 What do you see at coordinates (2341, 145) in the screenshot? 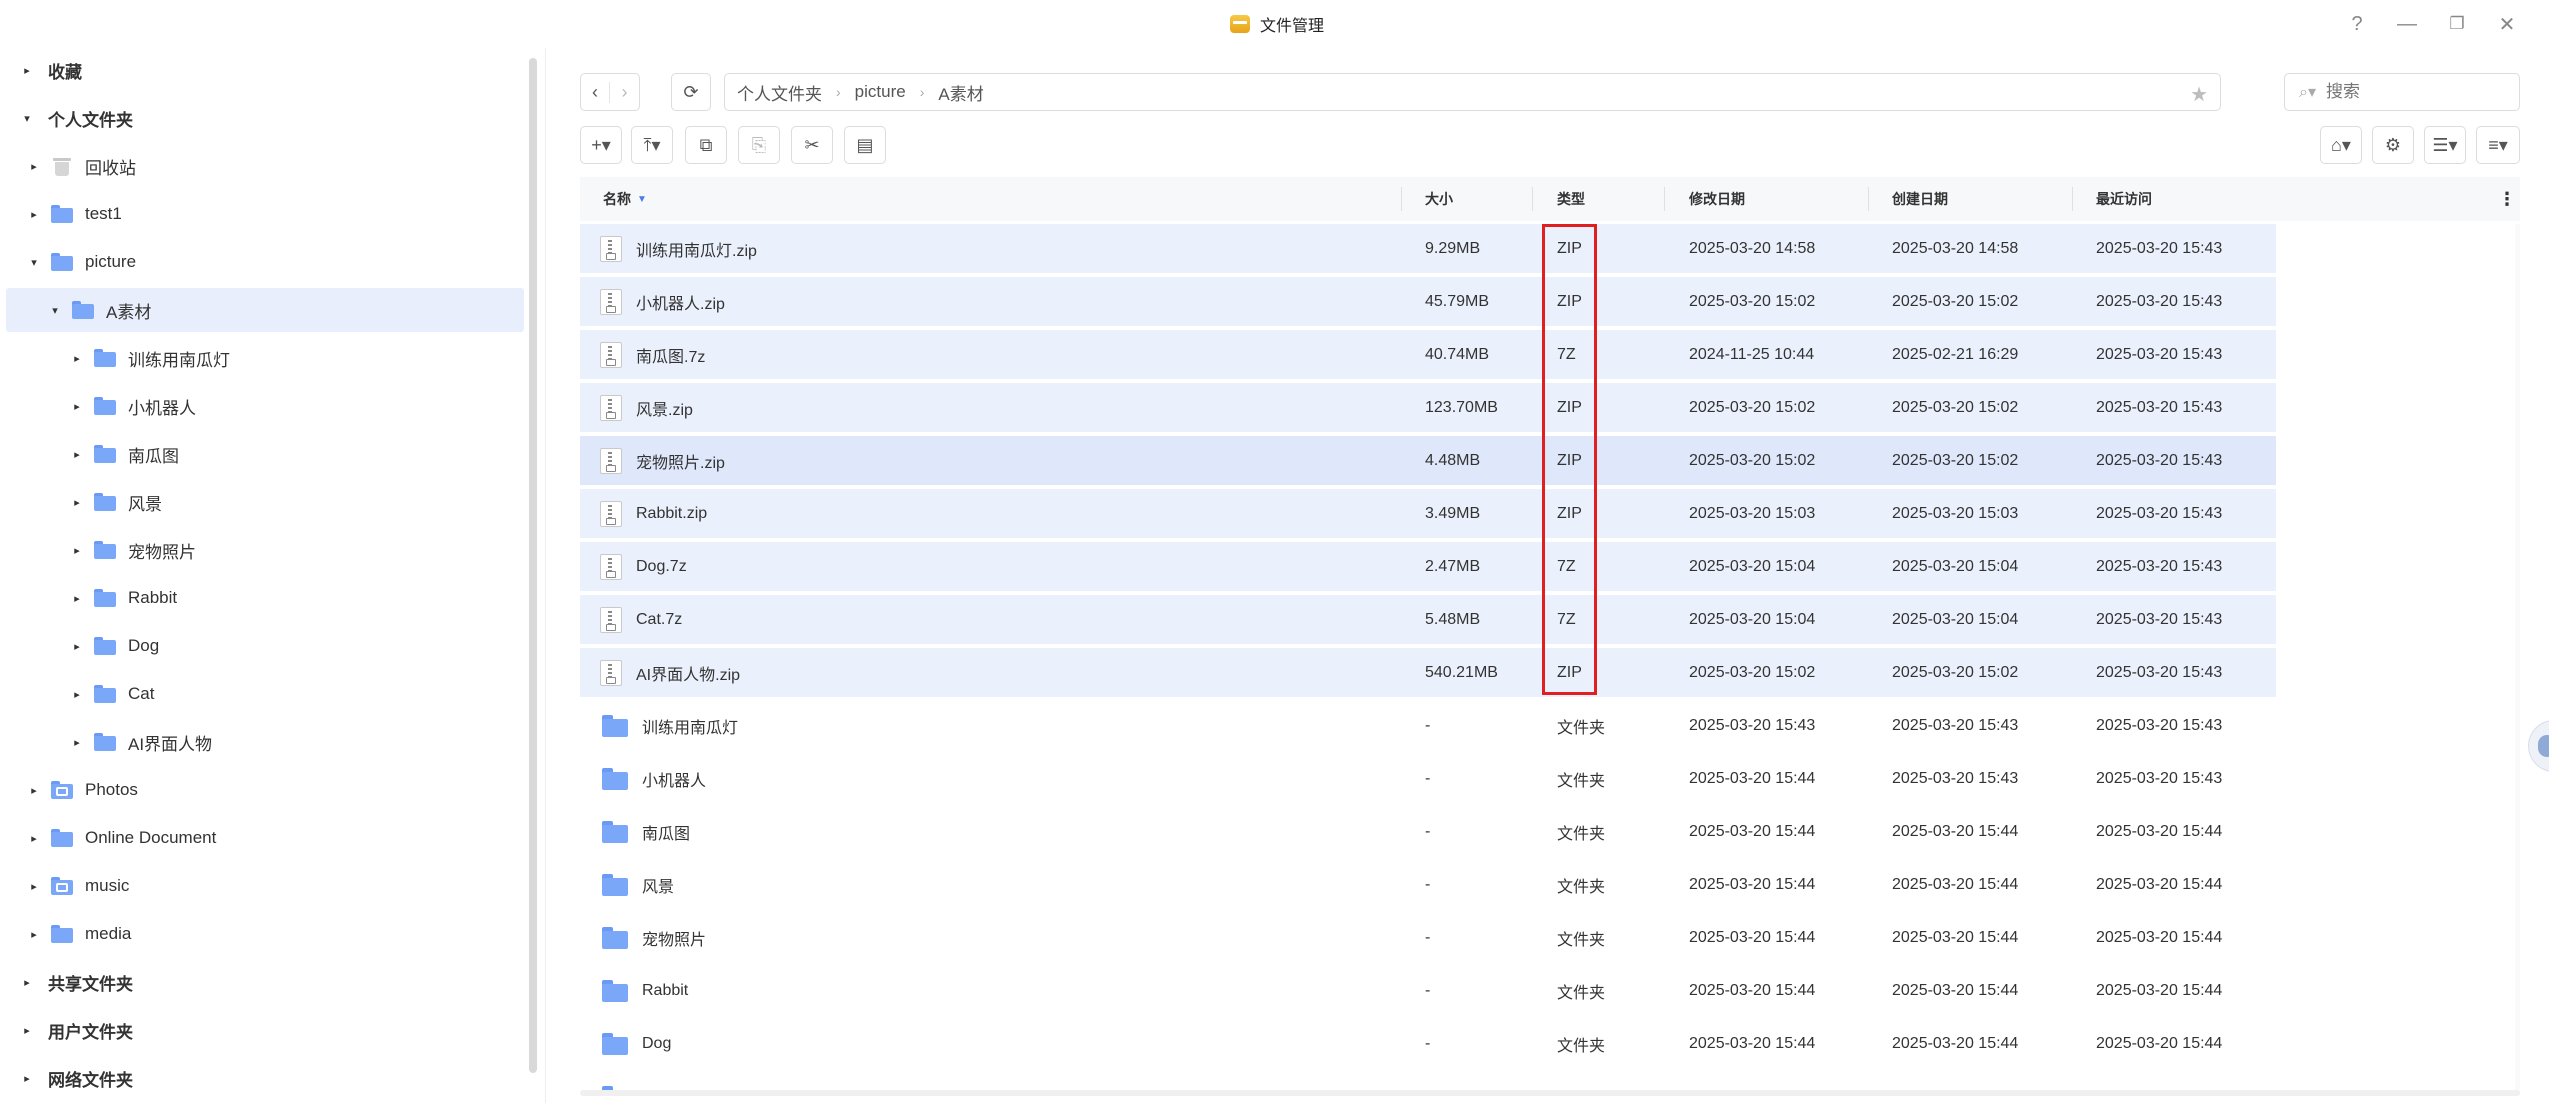
I see `toolbox-button: ⌂▾` at bounding box center [2341, 145].